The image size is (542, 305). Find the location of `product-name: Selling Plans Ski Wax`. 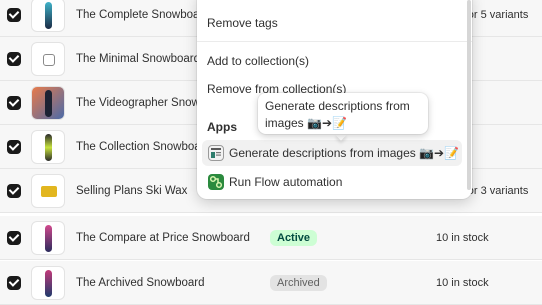

product-name: Selling Plans Ski Wax is located at coordinates (131, 191).